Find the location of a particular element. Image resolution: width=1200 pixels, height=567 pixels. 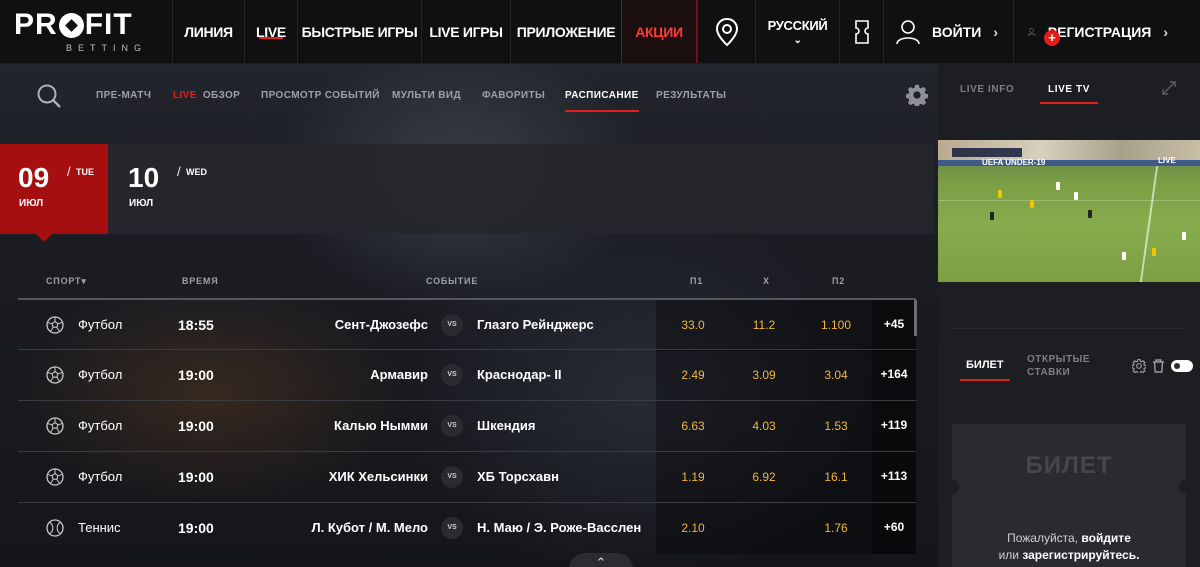

trash-icon is located at coordinates (1158, 366).